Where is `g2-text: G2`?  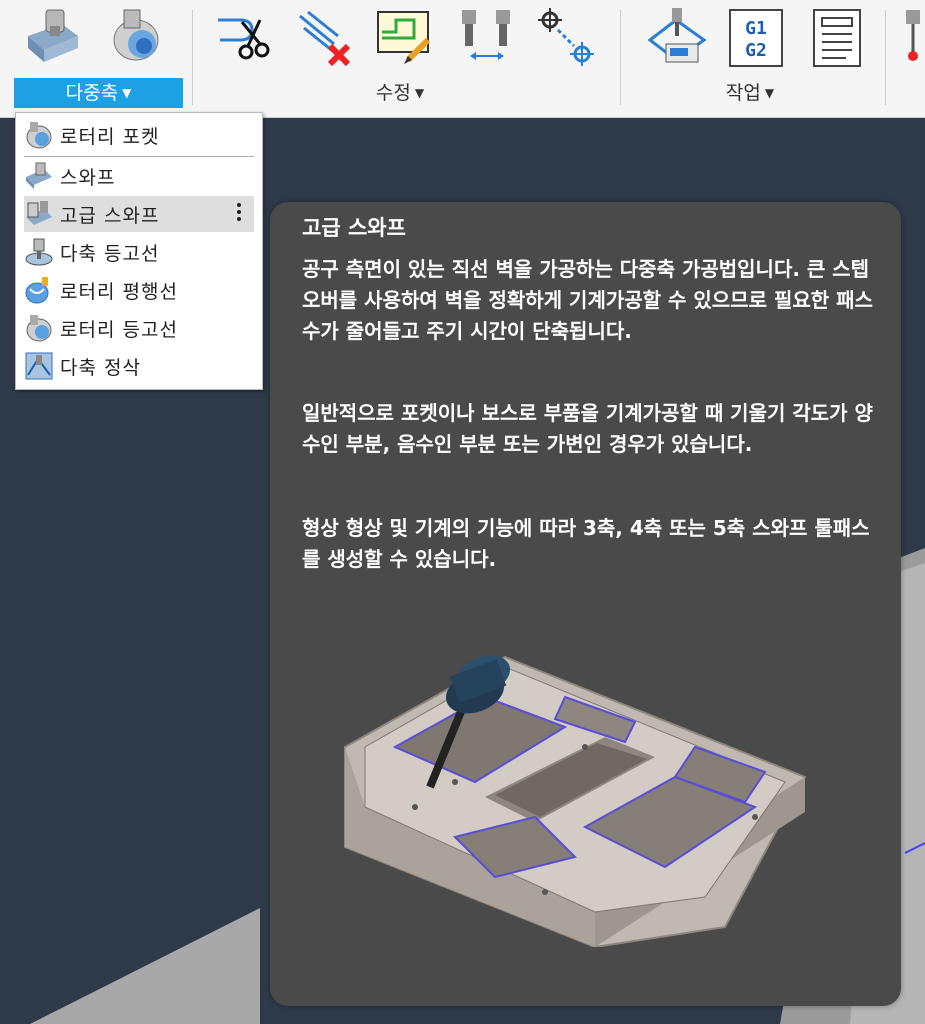 g2-text: G2 is located at coordinates (756, 50).